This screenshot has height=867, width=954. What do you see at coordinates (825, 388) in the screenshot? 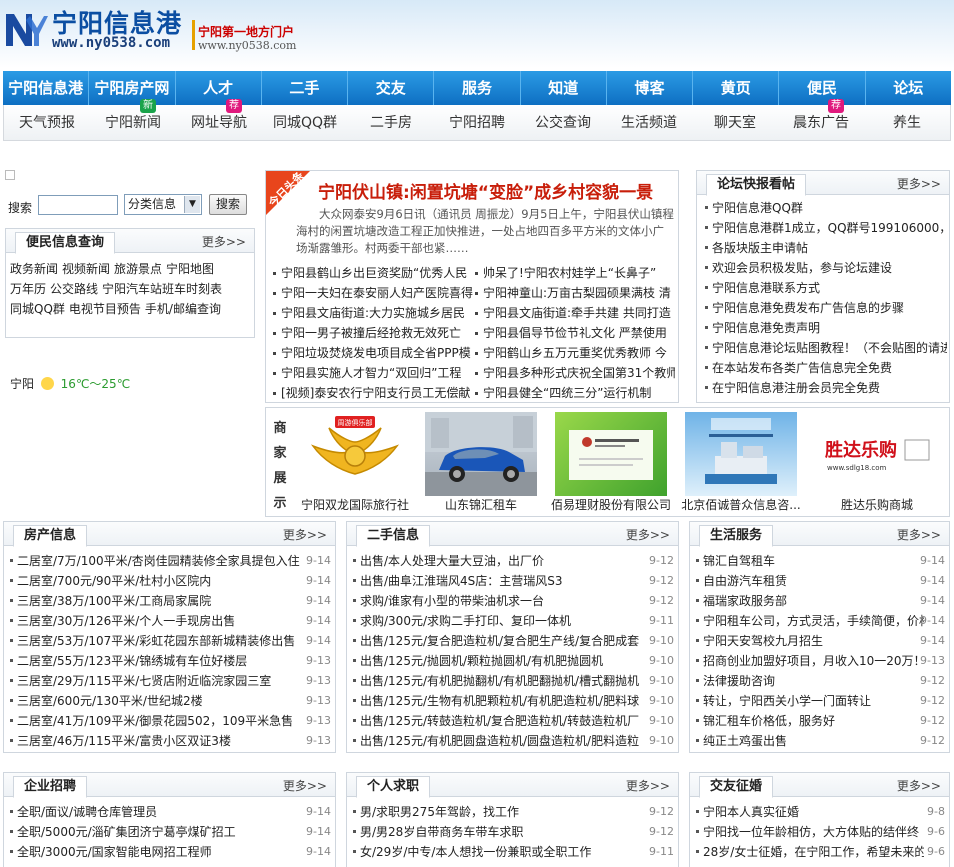
I see `forum-item: 在宁阳信息港注册会员完全免费` at bounding box center [825, 388].